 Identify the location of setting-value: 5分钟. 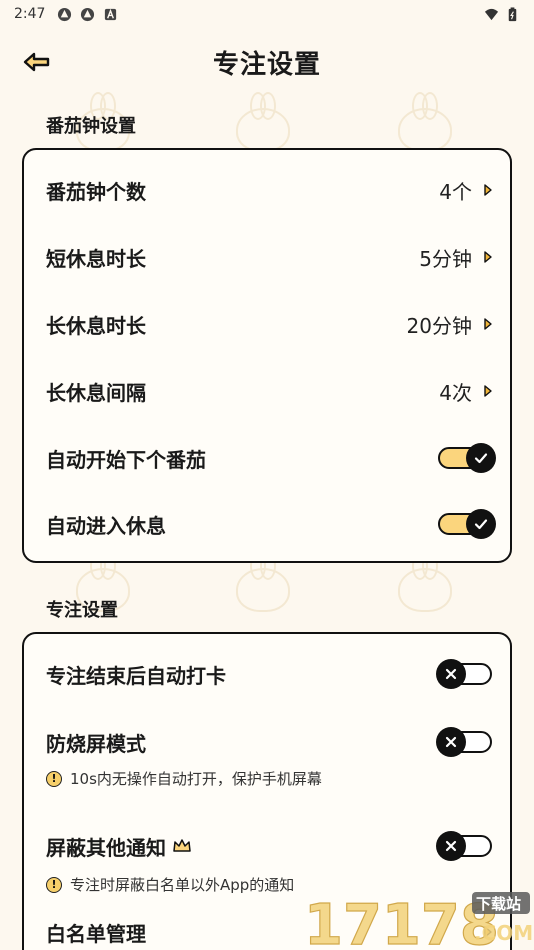
(445, 258).